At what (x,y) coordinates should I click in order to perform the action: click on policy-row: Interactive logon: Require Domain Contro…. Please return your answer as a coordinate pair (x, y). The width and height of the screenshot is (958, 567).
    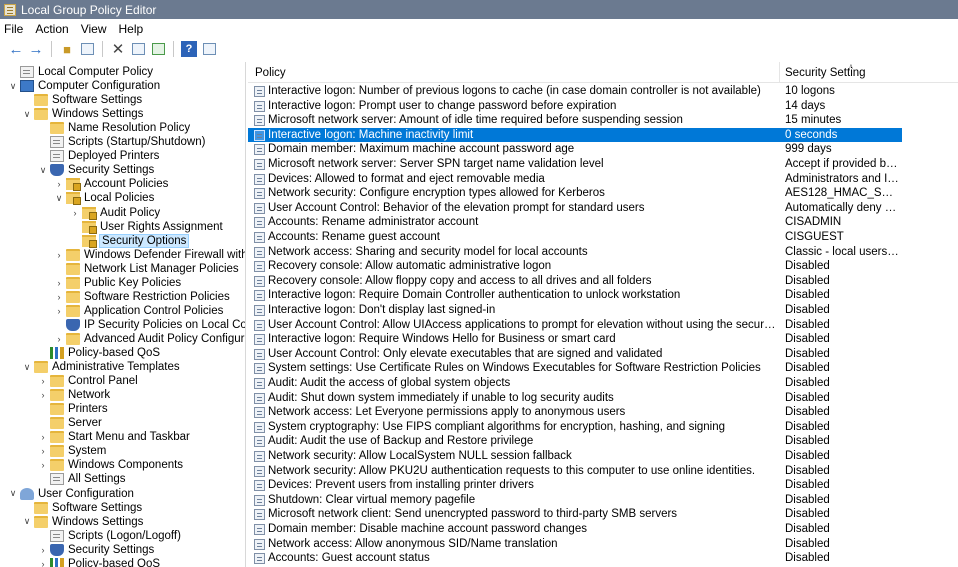
    Looking at the image, I should click on (603, 295).